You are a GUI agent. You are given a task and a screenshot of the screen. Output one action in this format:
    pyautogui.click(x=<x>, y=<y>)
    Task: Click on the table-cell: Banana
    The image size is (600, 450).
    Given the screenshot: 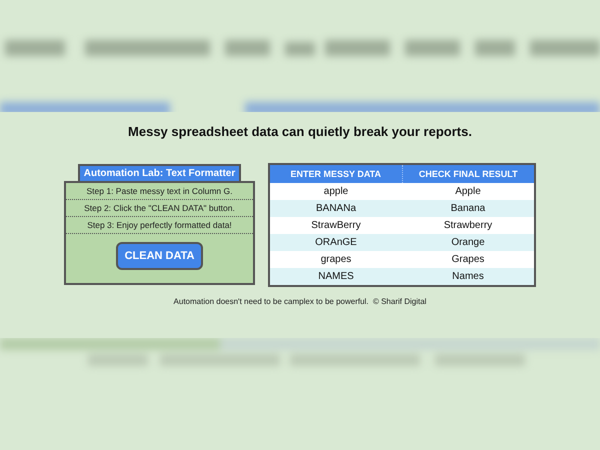 What is the action you would take?
    pyautogui.click(x=468, y=208)
    